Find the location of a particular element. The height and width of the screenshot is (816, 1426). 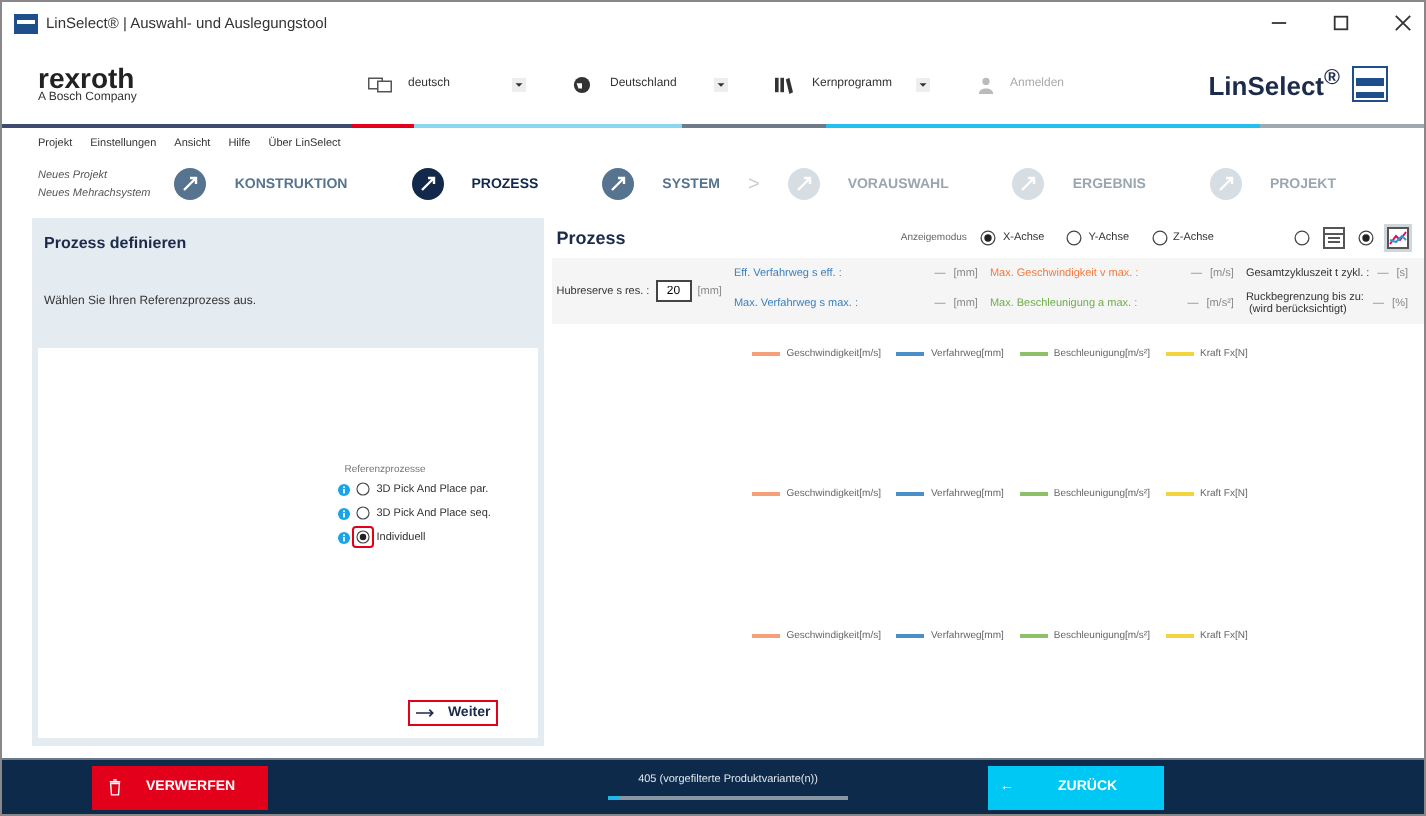

step-icon is located at coordinates (427, 184).